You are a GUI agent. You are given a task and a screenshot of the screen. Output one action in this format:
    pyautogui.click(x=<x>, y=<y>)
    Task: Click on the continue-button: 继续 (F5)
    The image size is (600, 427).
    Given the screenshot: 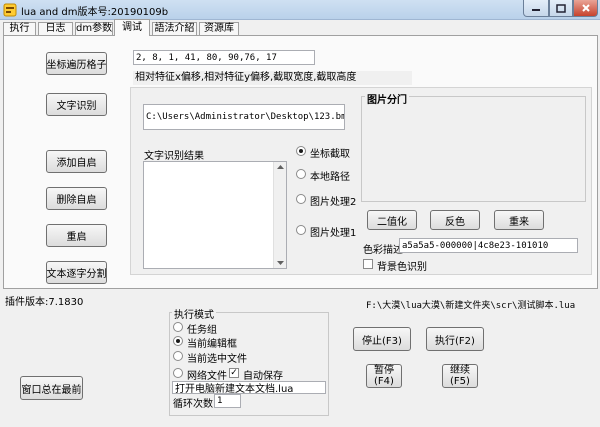 What is the action you would take?
    pyautogui.click(x=460, y=376)
    